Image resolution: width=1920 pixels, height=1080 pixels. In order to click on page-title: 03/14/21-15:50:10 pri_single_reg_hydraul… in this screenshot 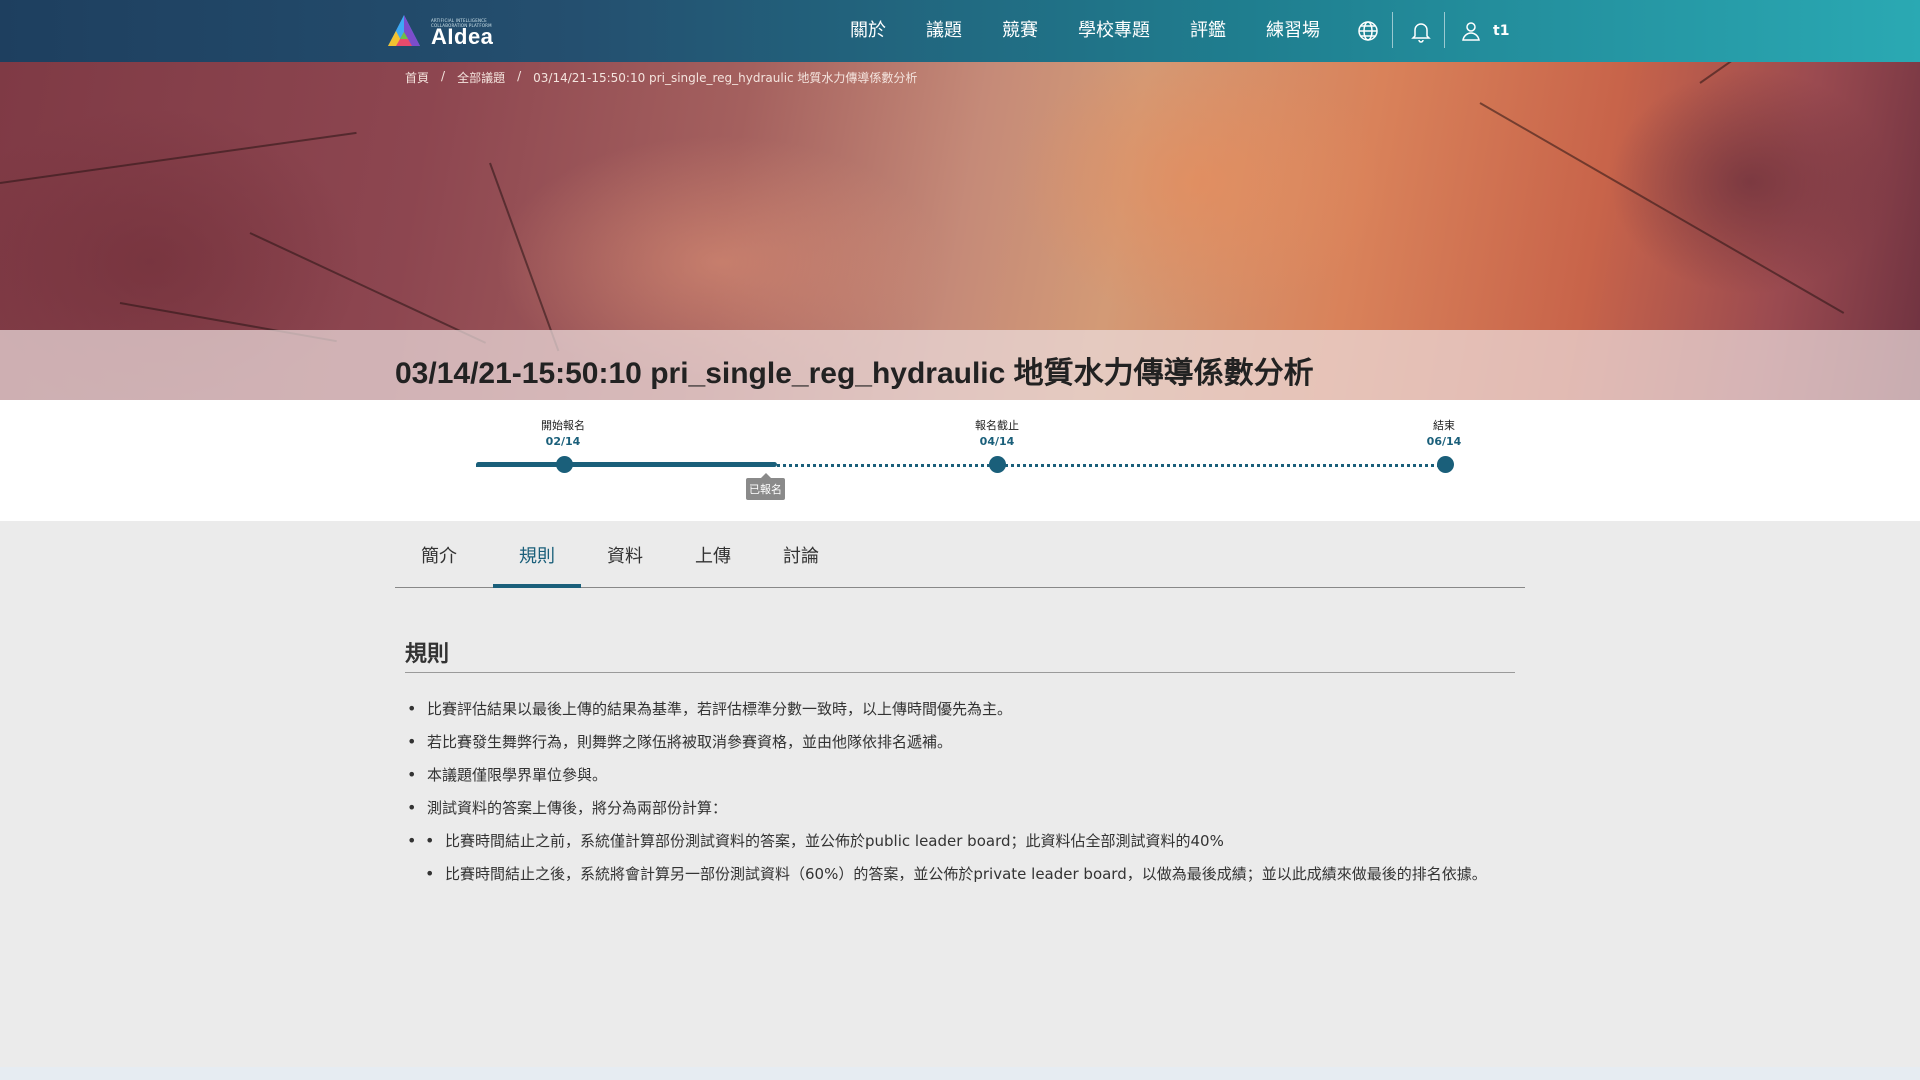, I will do `click(854, 370)`.